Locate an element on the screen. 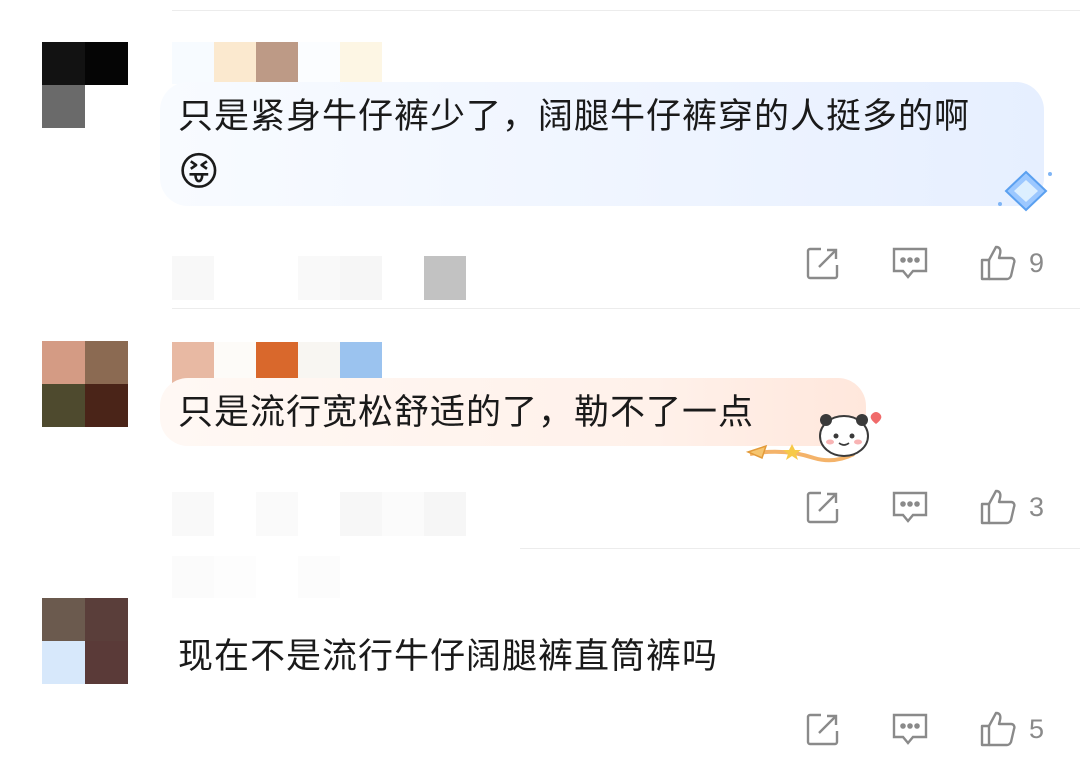 This screenshot has width=1080, height=757. reply-icon is located at coordinates (910, 729).